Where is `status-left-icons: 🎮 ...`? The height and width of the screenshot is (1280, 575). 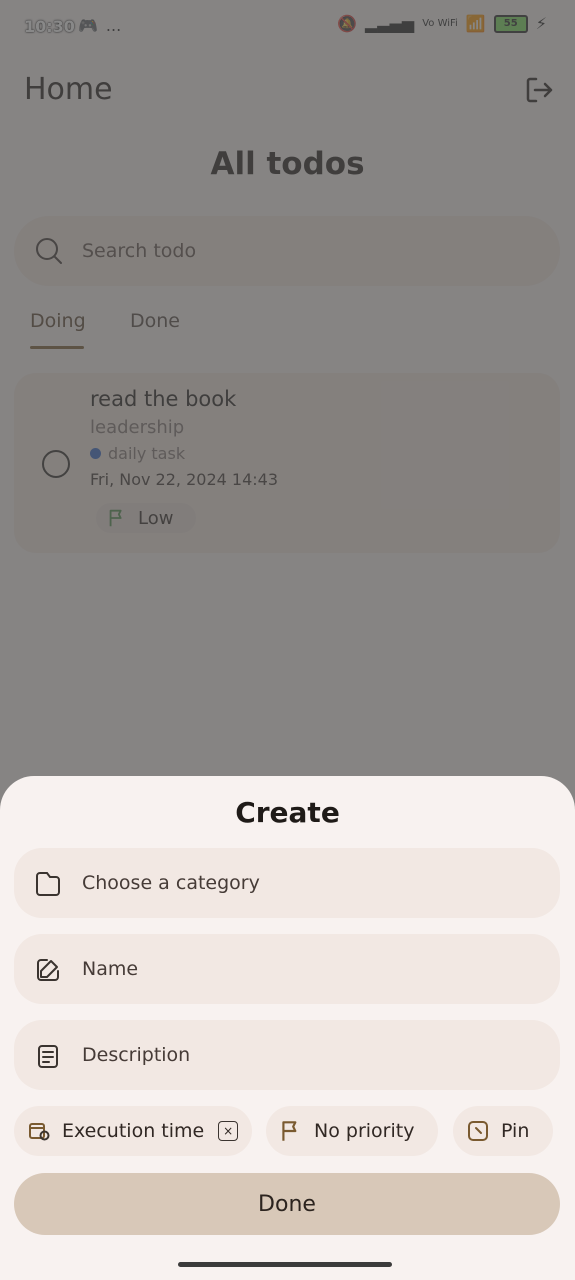 status-left-icons: 🎮 ... is located at coordinates (99, 25).